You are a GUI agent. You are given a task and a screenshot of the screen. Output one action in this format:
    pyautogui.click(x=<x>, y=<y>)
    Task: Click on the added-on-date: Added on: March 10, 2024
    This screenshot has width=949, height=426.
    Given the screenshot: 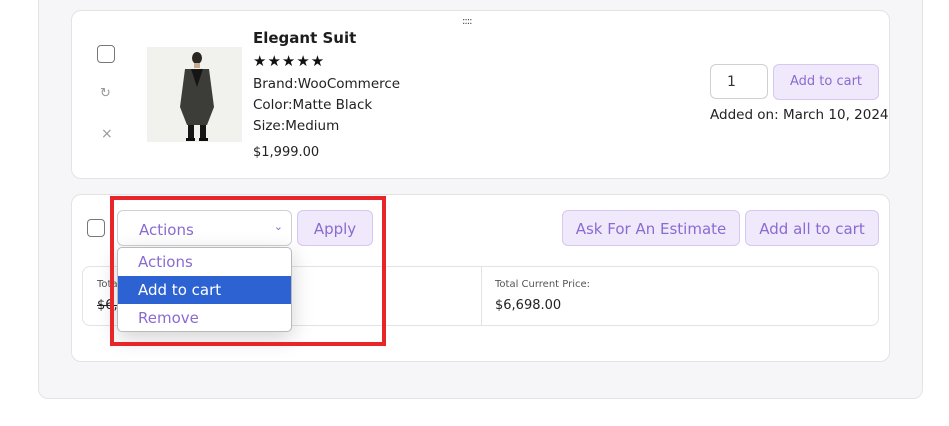 What is the action you would take?
    pyautogui.click(x=799, y=115)
    